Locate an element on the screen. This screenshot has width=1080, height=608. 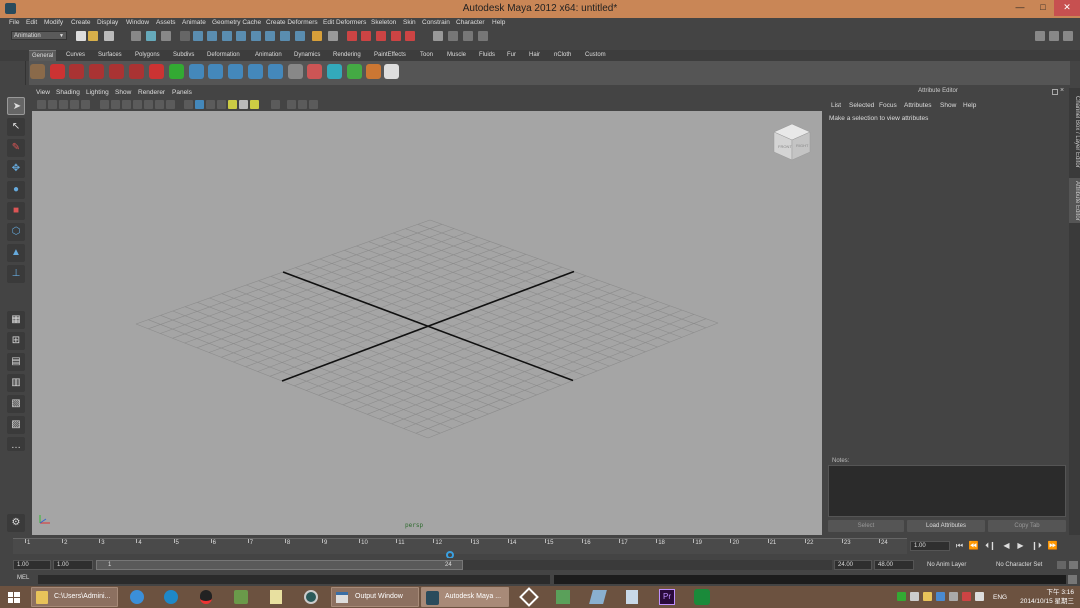
maximize-button: □ is located at coordinates (1043, 8).